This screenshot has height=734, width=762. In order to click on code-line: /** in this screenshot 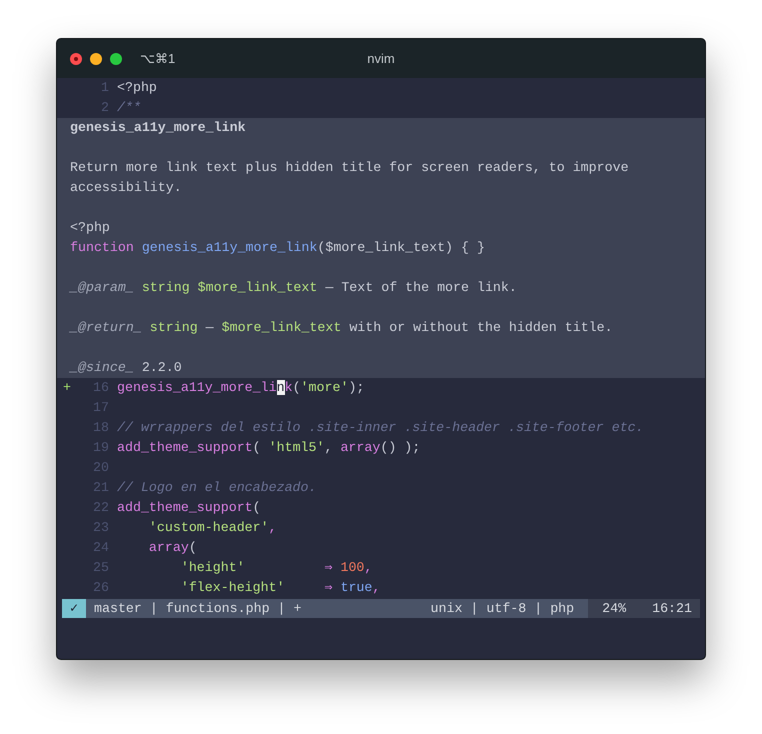, I will do `click(129, 108)`.